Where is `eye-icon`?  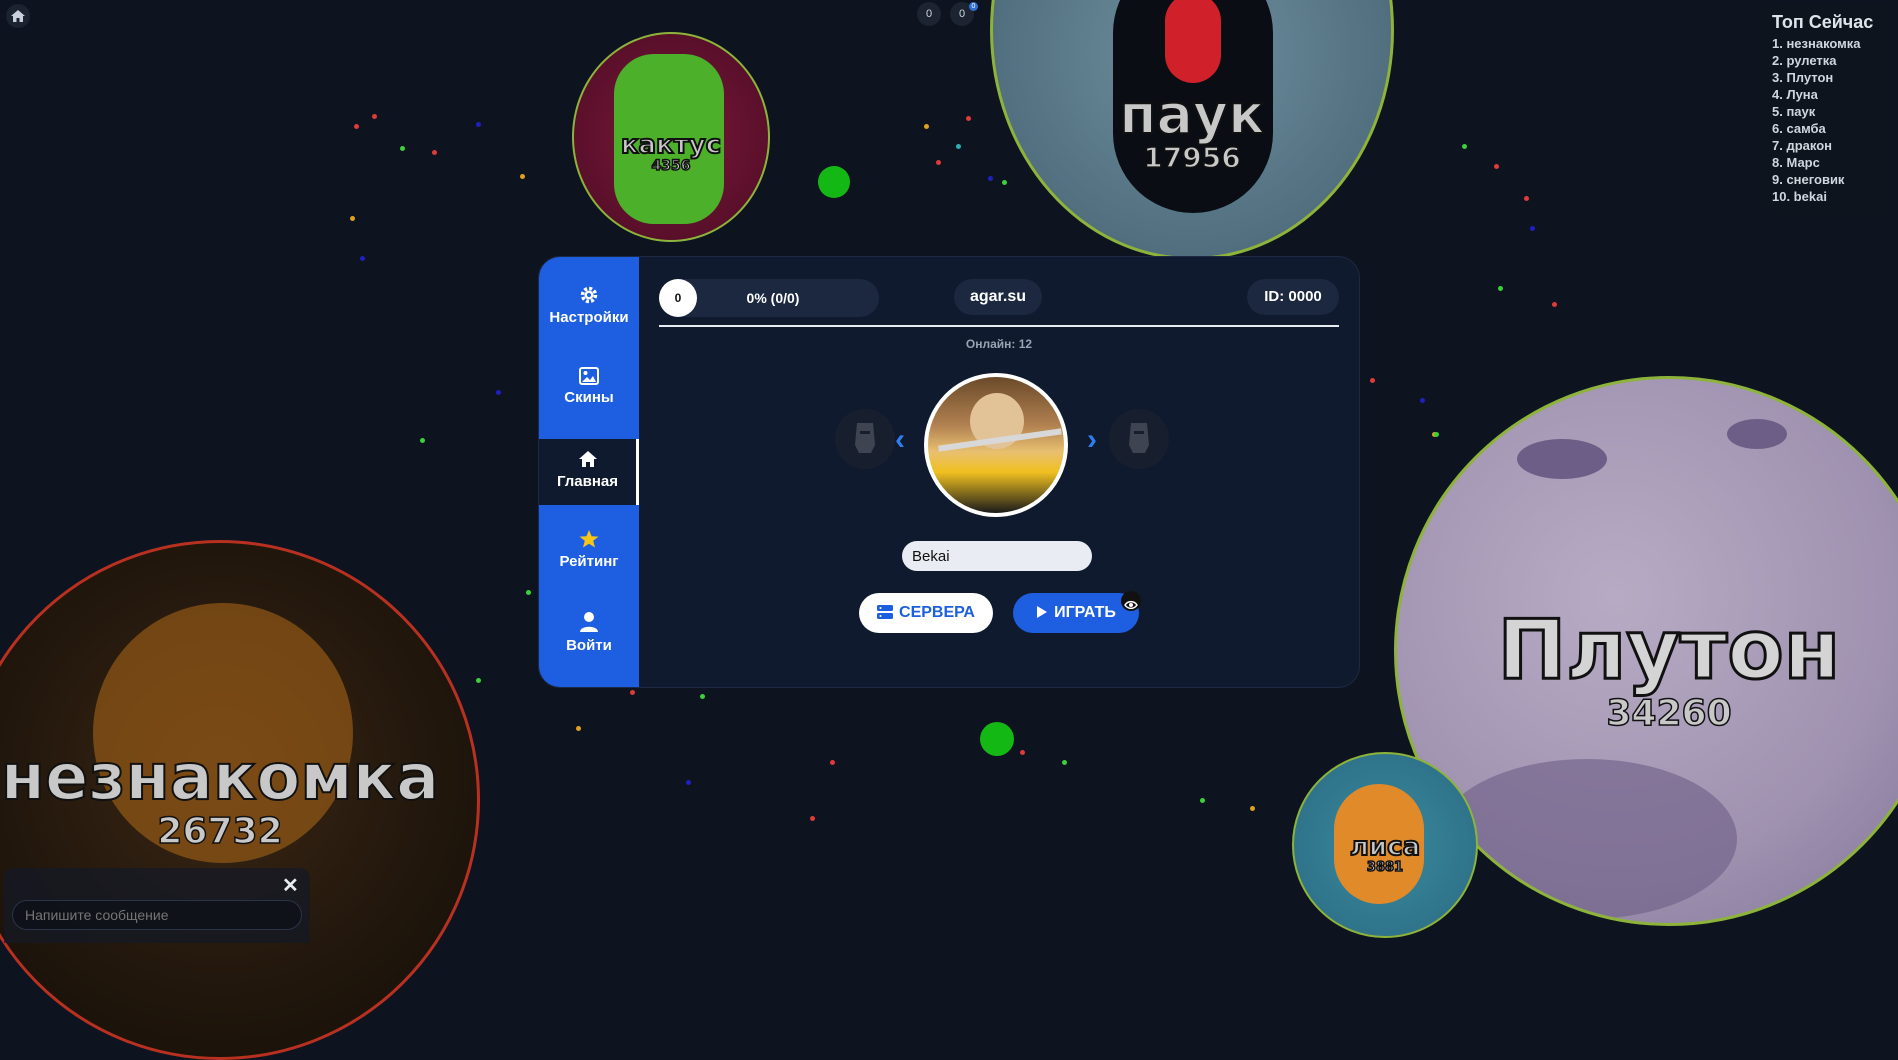 eye-icon is located at coordinates (1131, 605).